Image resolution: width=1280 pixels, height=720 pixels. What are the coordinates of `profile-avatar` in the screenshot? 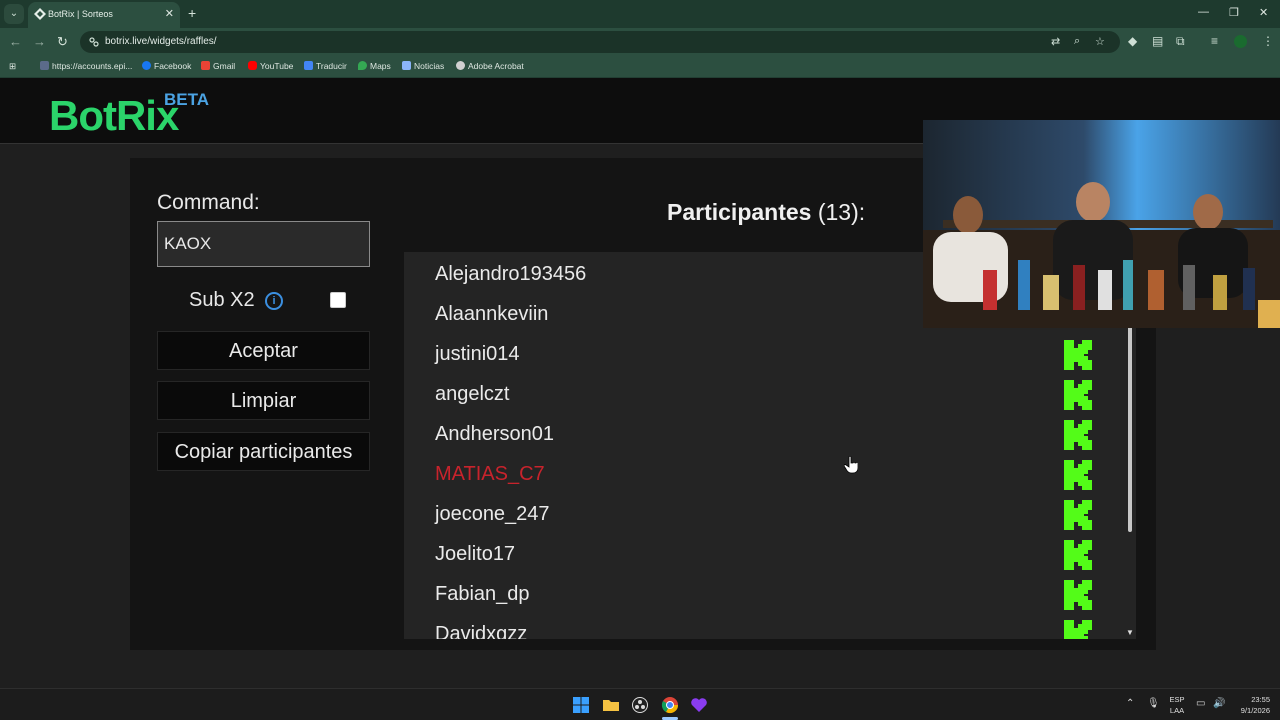 It's located at (1240, 41).